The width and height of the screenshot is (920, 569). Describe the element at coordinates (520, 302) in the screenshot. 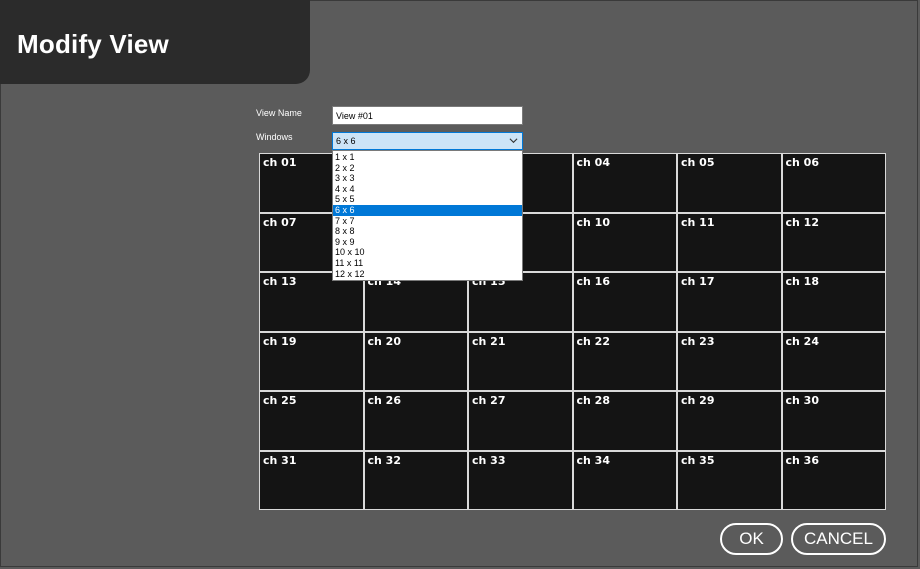

I see `channel-cell: ch 15` at that location.